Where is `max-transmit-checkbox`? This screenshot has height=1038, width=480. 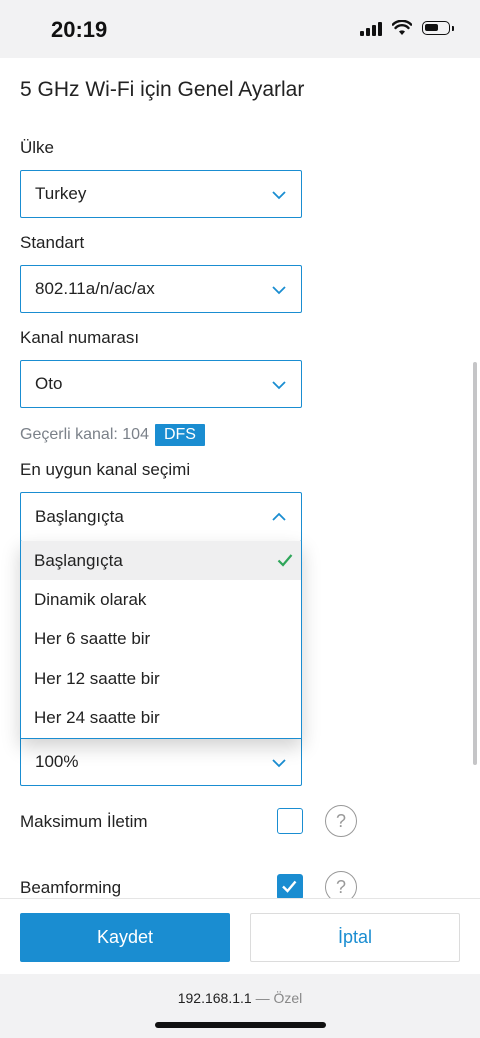
max-transmit-checkbox is located at coordinates (290, 821).